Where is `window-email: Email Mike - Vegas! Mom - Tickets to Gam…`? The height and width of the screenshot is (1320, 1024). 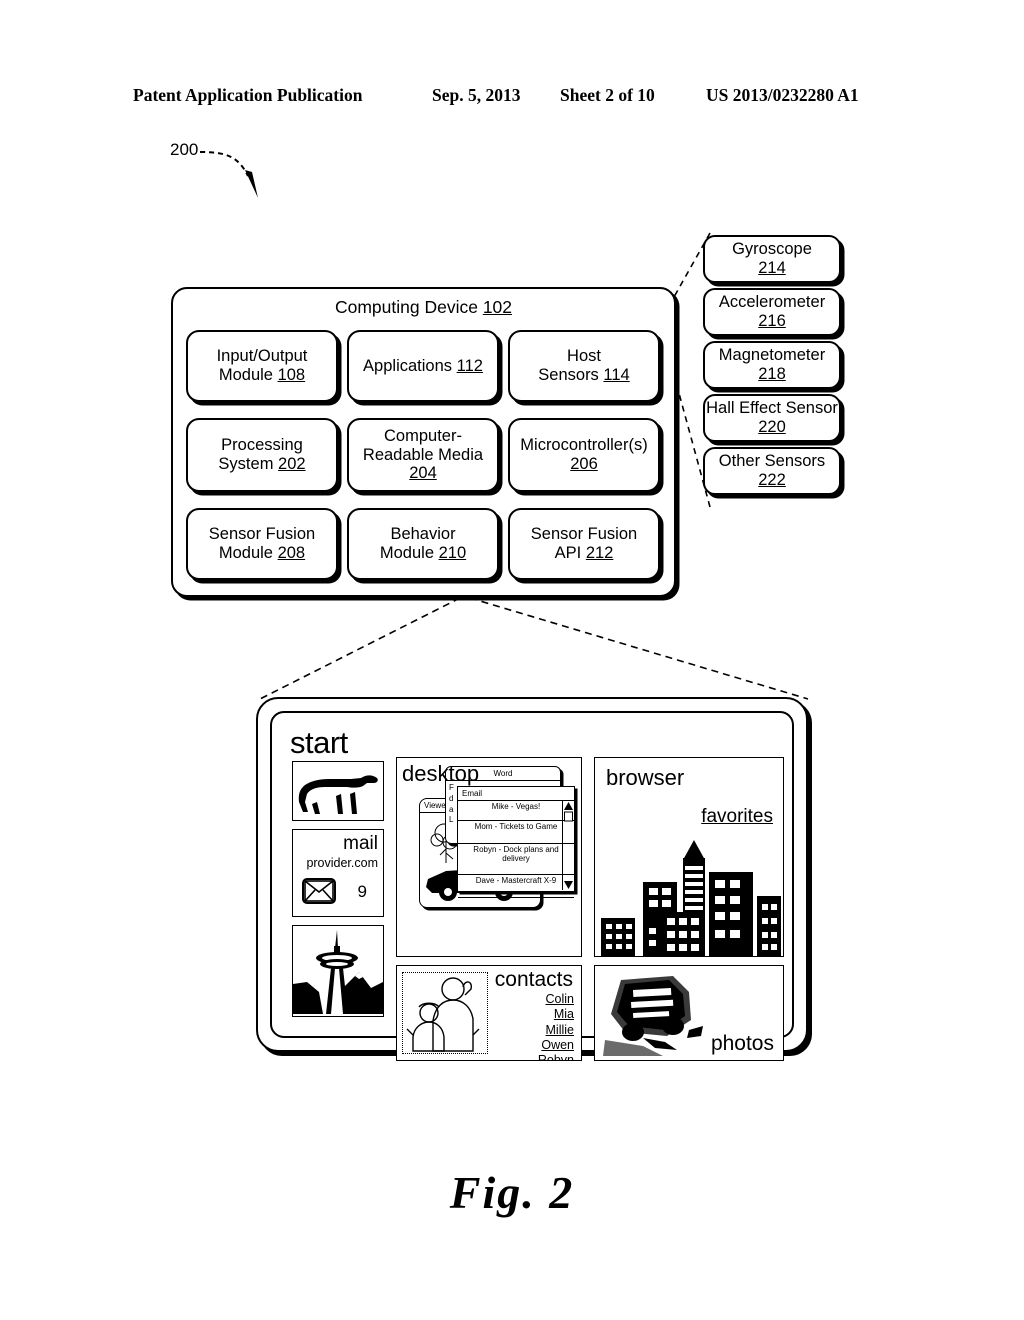 window-email: Email Mike - Vegas! Mom - Tickets to Gam… is located at coordinates (516, 842).